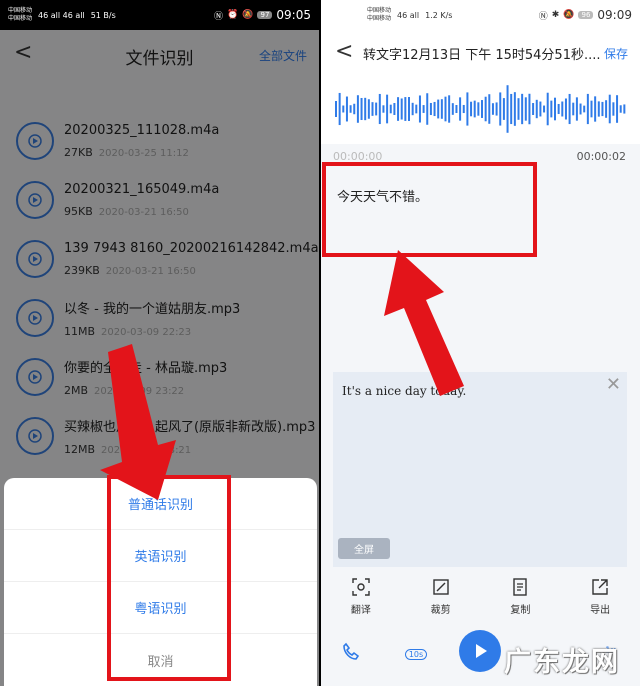 Image resolution: width=640 pixels, height=686 pixels. I want to click on export-icon, so click(600, 586).